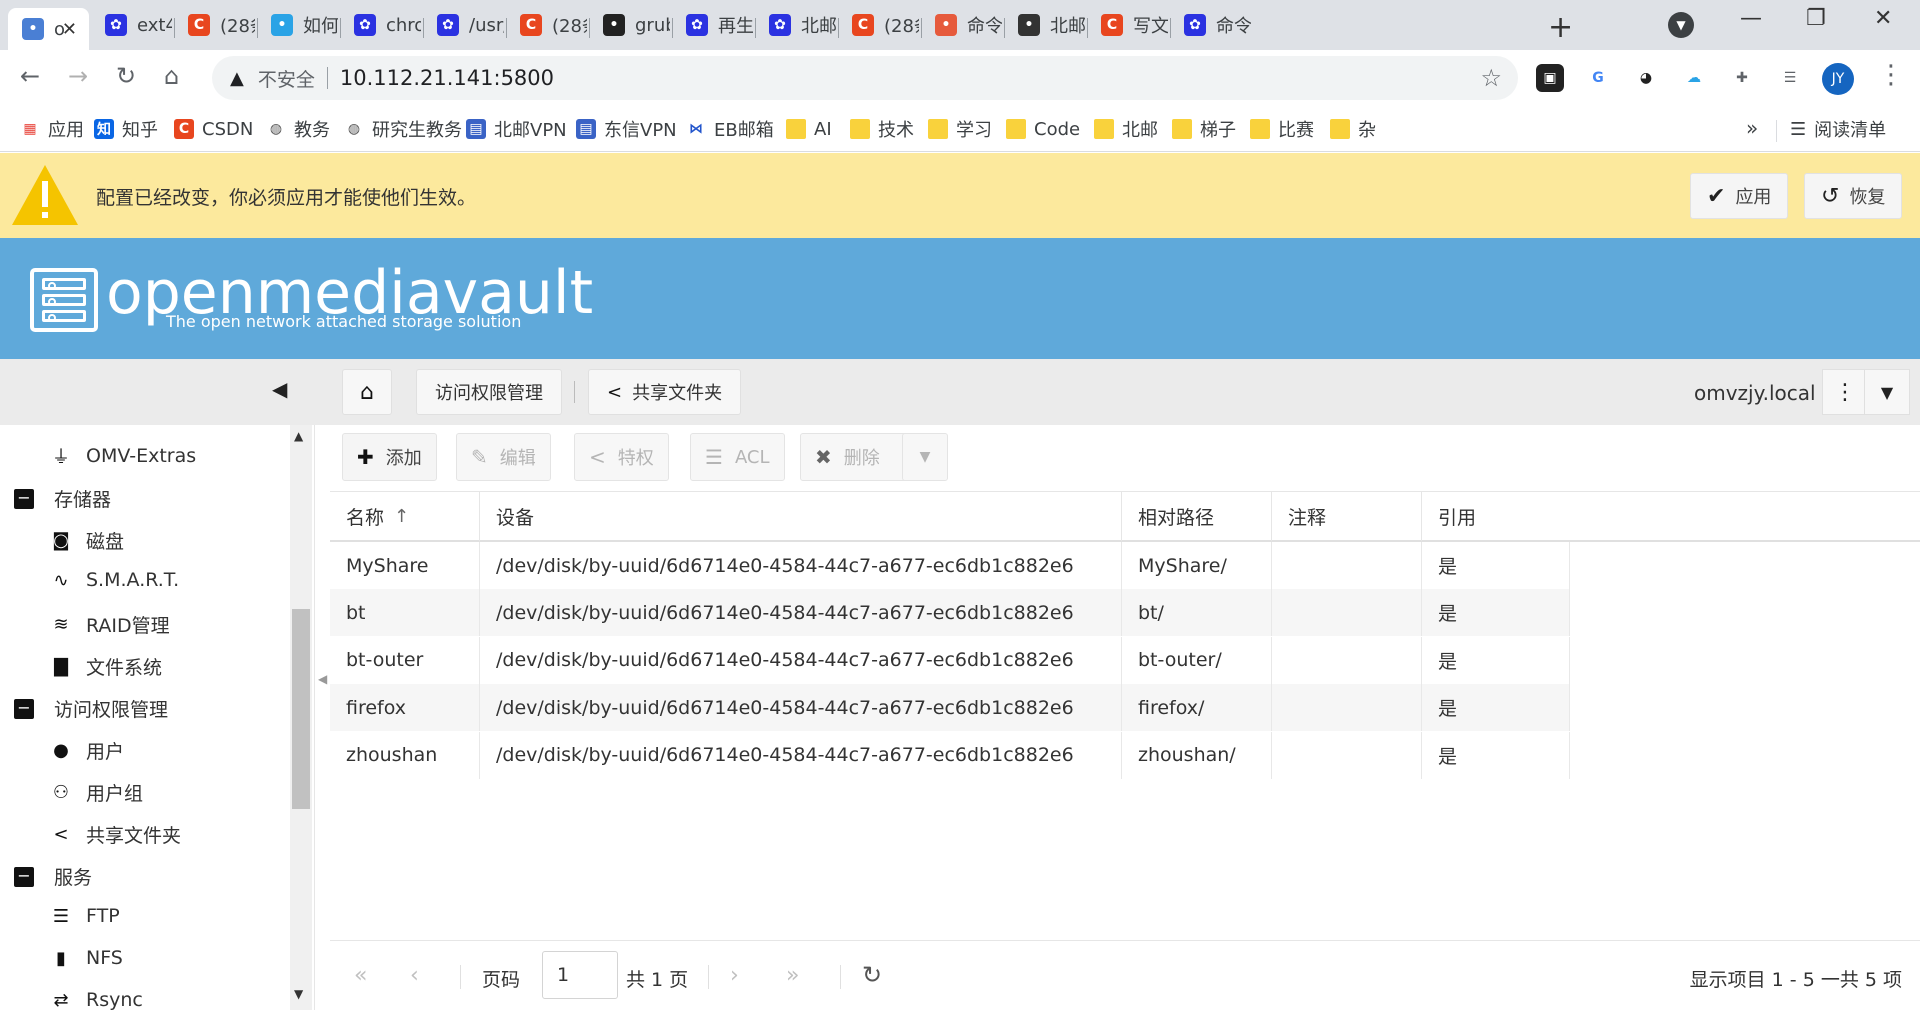  Describe the element at coordinates (131, 25) in the screenshot. I see `browser-tab: ✿ ext4[` at that location.